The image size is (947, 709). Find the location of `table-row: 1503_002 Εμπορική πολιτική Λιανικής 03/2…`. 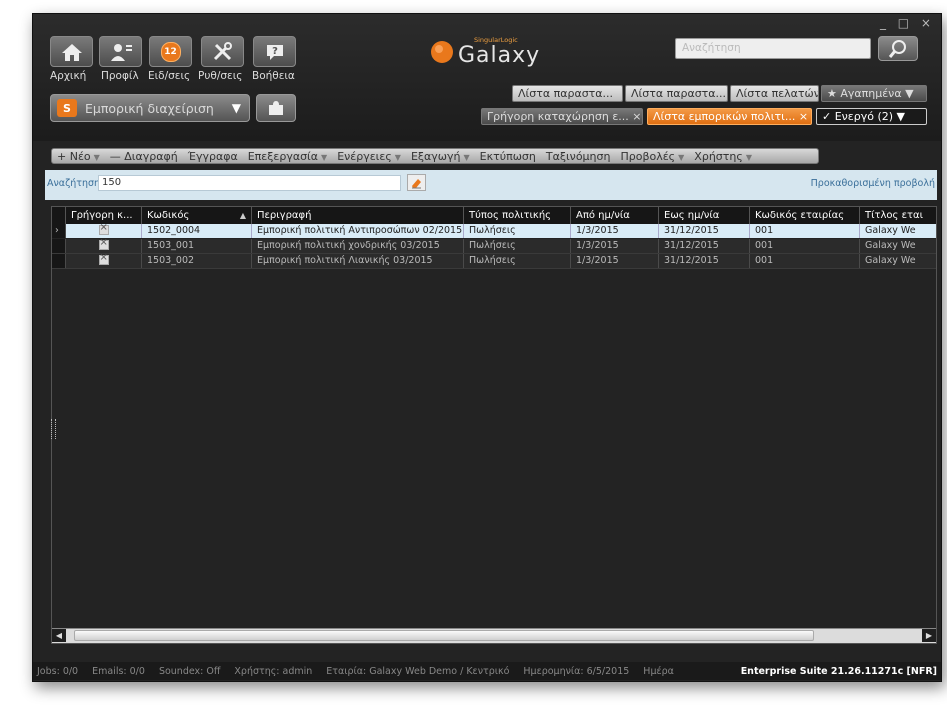

table-row: 1503_002 Εμπορική πολιτική Λιανικής 03/2… is located at coordinates (494, 261).